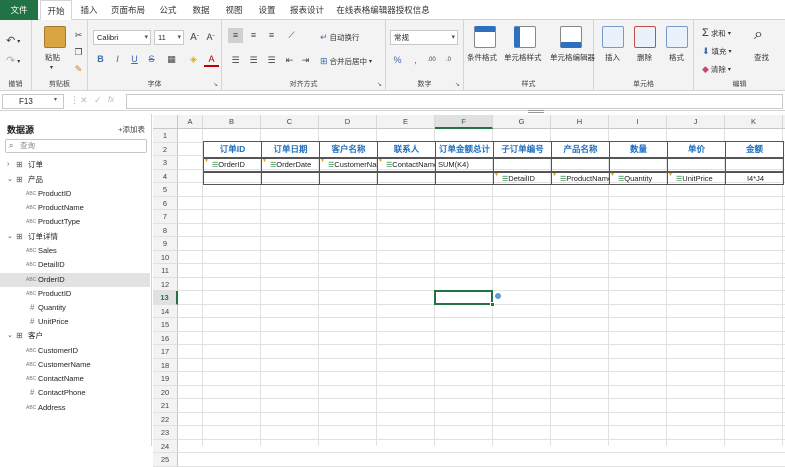 The image size is (785, 467). I want to click on header-cell: 金额, so click(754, 149).